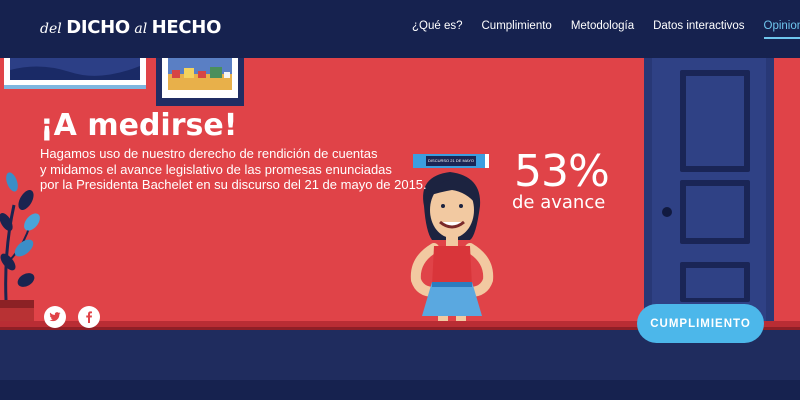 Image resolution: width=800 pixels, height=400 pixels. What do you see at coordinates (51, 29) in the screenshot?
I see `logo-word-del: del` at bounding box center [51, 29].